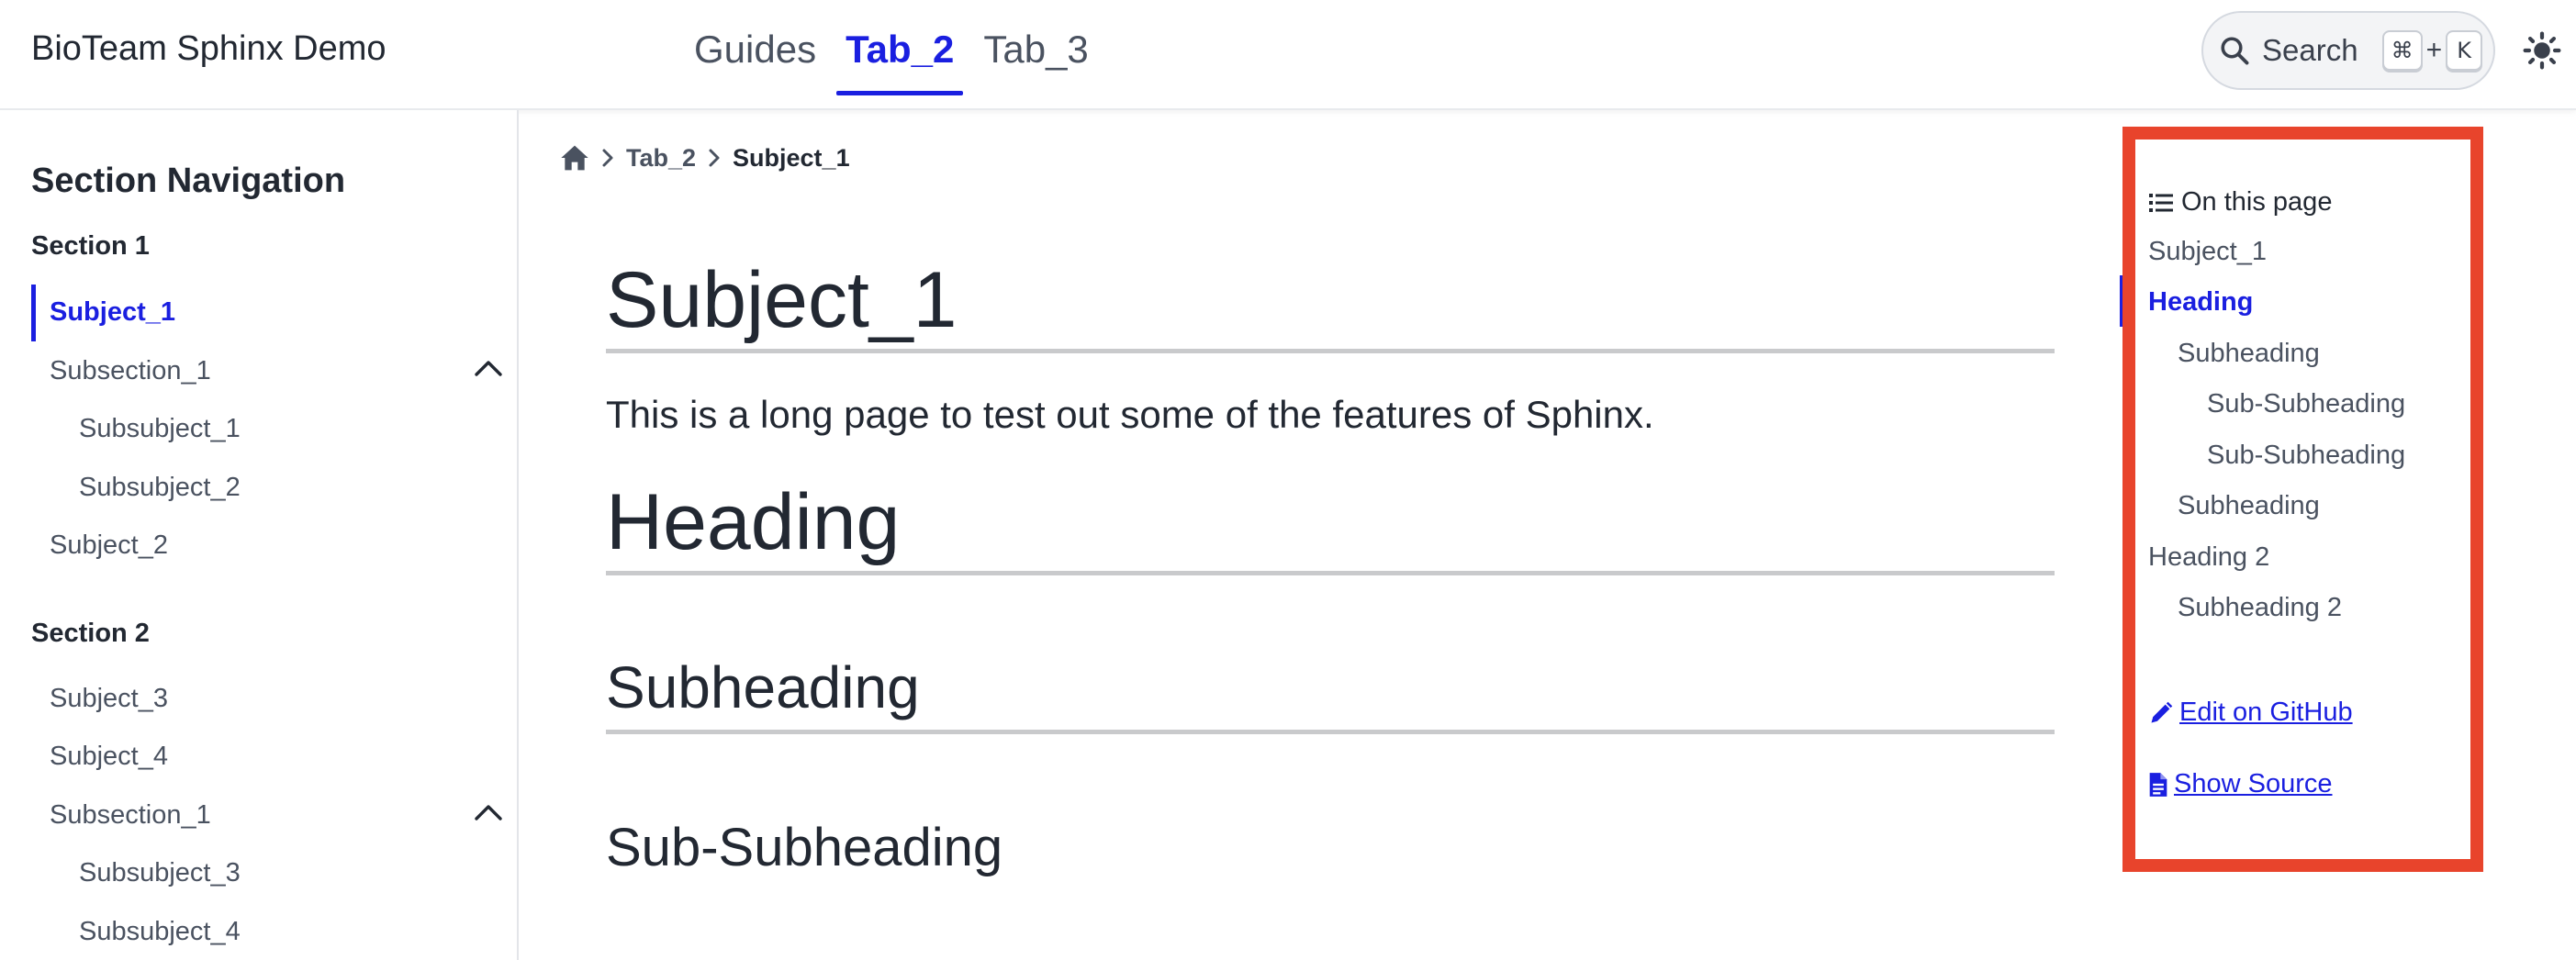 The height and width of the screenshot is (960, 2576). I want to click on shortcut-plus: +, so click(2434, 50).